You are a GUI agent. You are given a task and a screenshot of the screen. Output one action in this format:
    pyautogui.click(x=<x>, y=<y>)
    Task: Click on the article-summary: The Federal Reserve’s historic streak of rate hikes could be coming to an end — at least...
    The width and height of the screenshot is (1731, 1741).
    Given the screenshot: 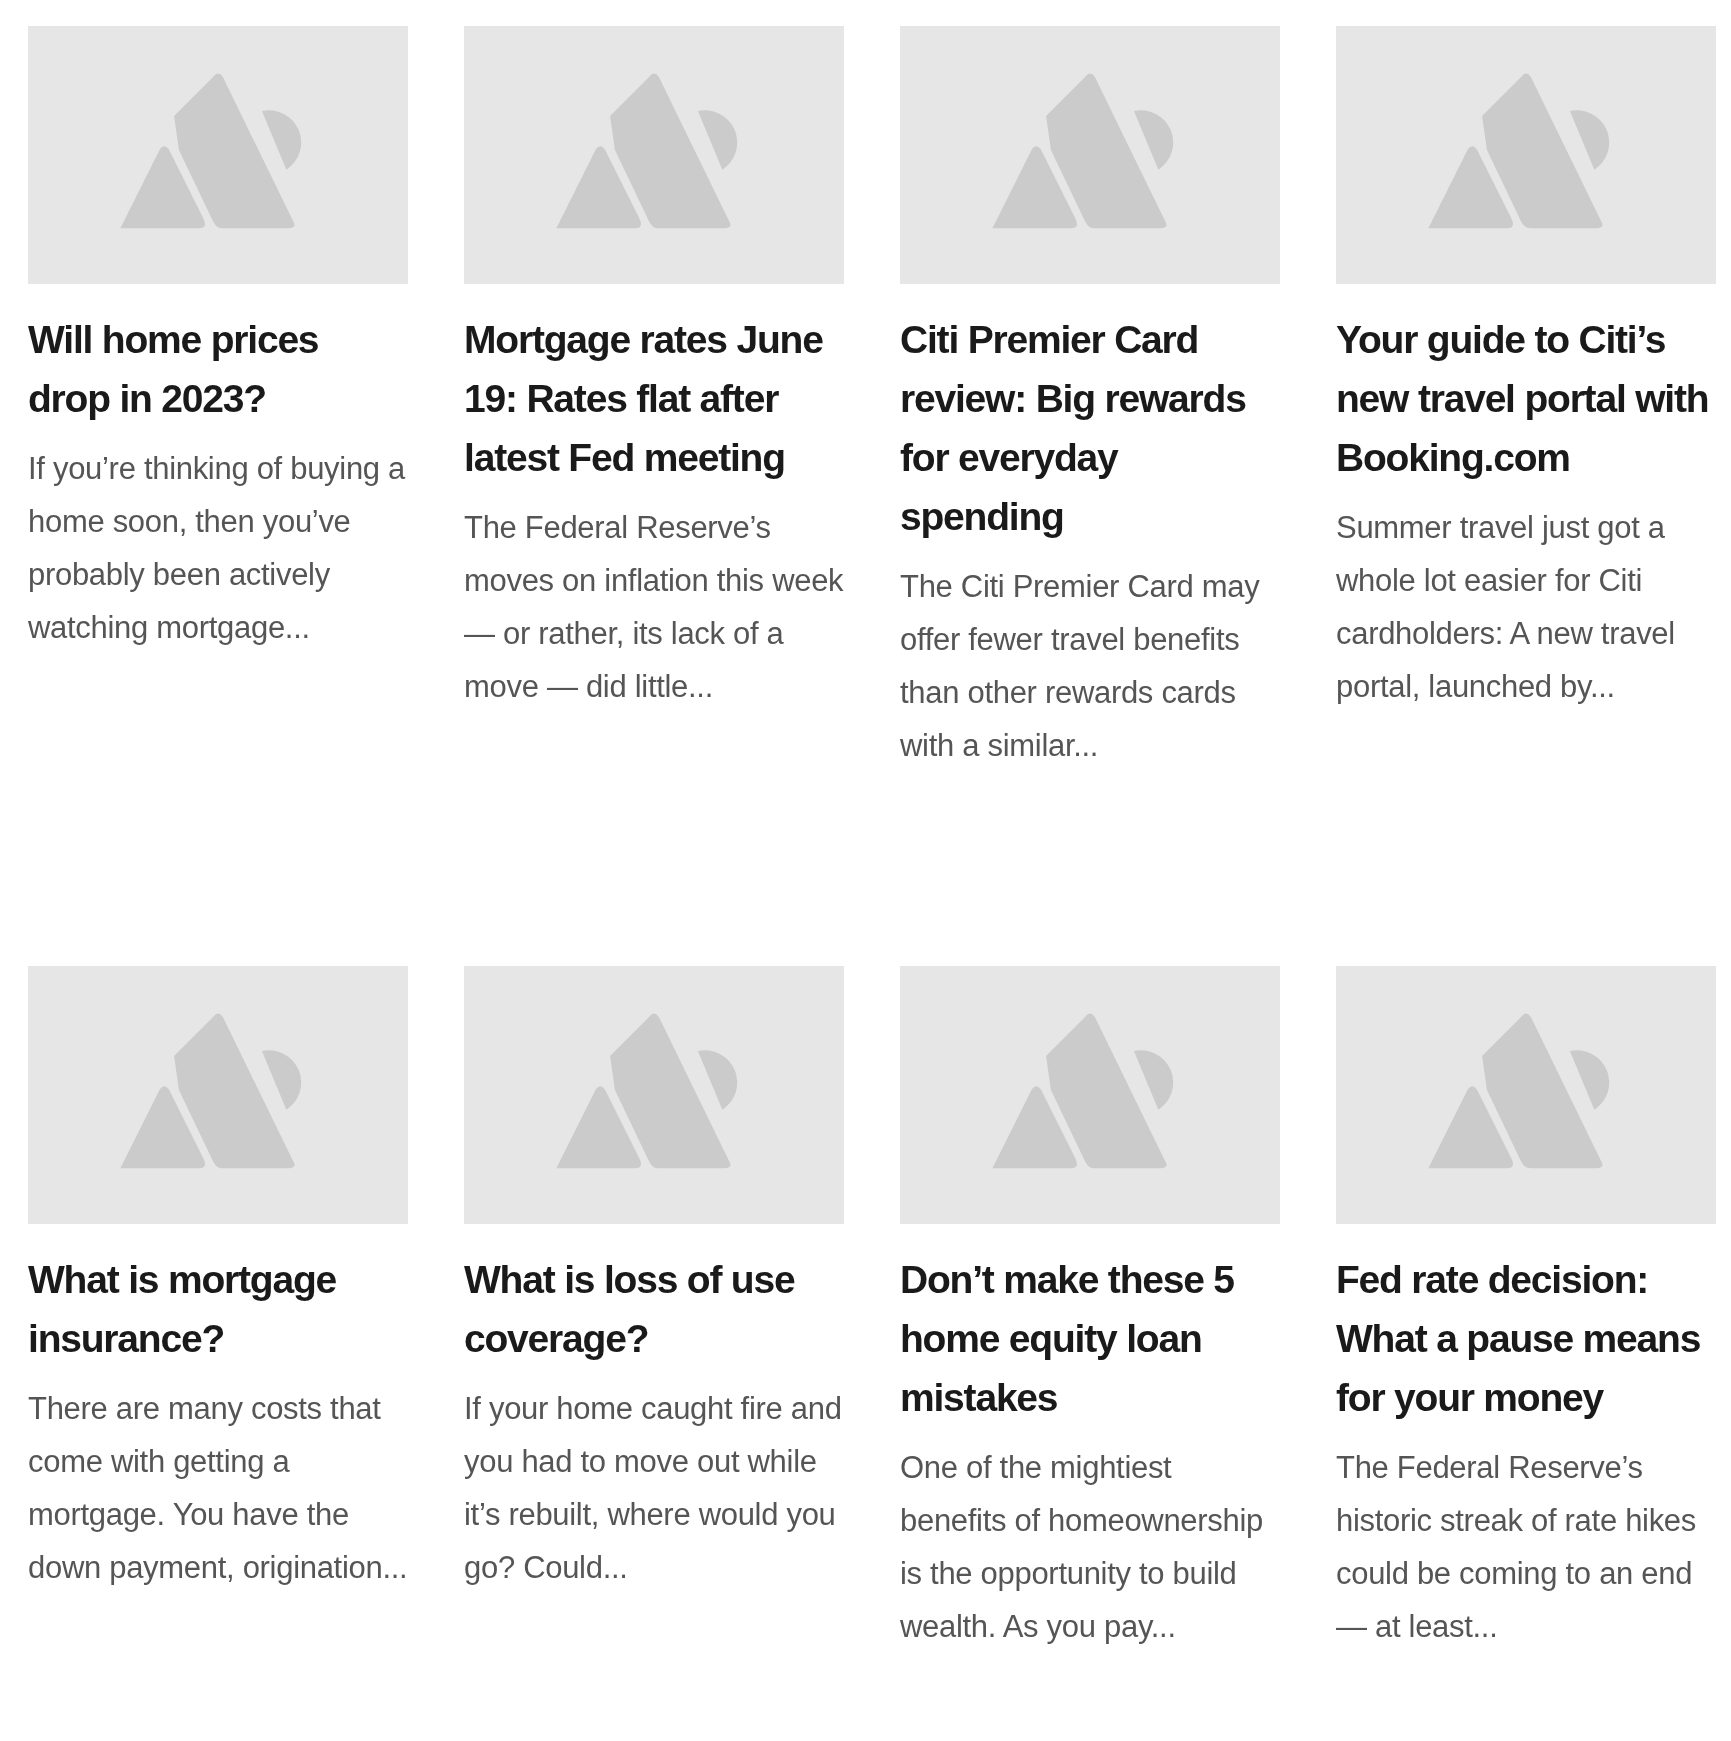 What is the action you would take?
    pyautogui.click(x=1516, y=1547)
    